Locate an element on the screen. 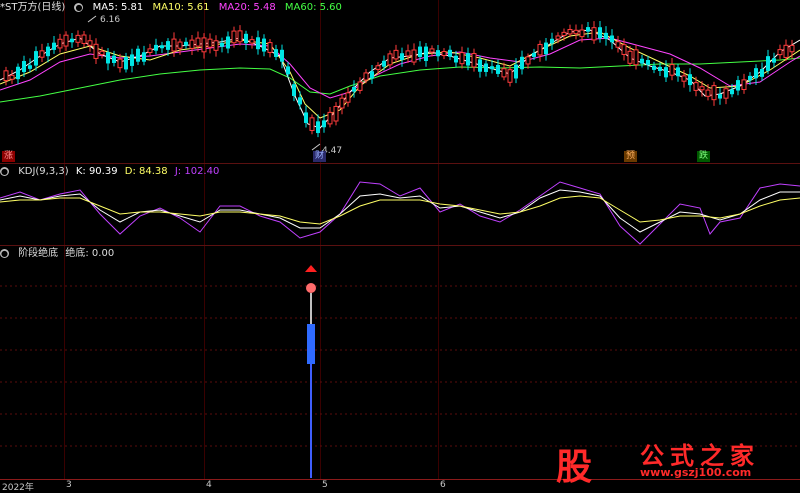 The image size is (800, 493). tag-cai: 财 is located at coordinates (320, 156).